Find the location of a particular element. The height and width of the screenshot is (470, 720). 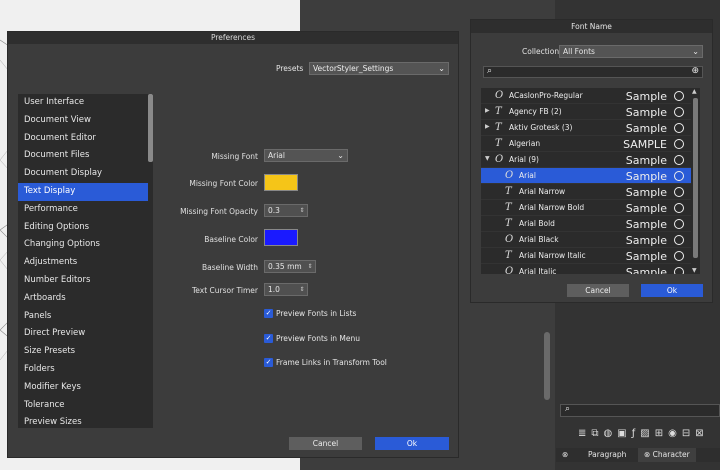

font-row: T Arial Bold Sample is located at coordinates (586, 224).